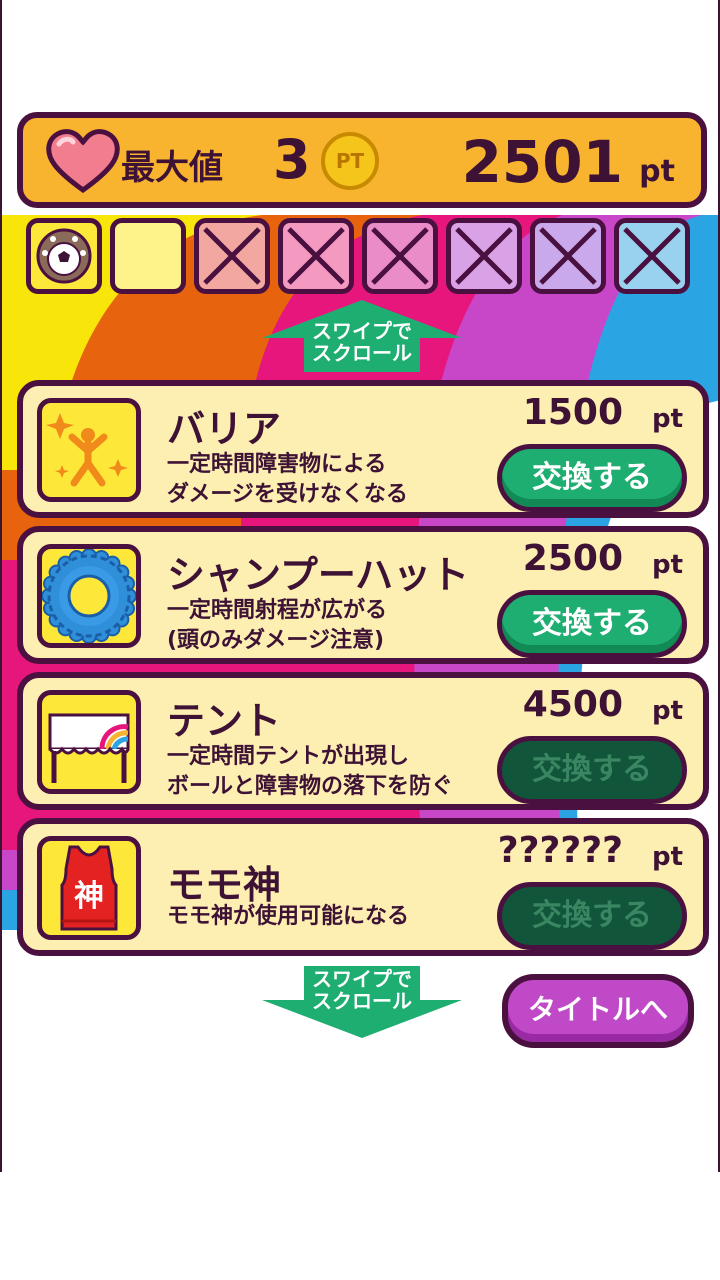 Image resolution: width=720 pixels, height=1280 pixels. I want to click on item-desc-line2: (頭のみダメージ注意), so click(276, 640).